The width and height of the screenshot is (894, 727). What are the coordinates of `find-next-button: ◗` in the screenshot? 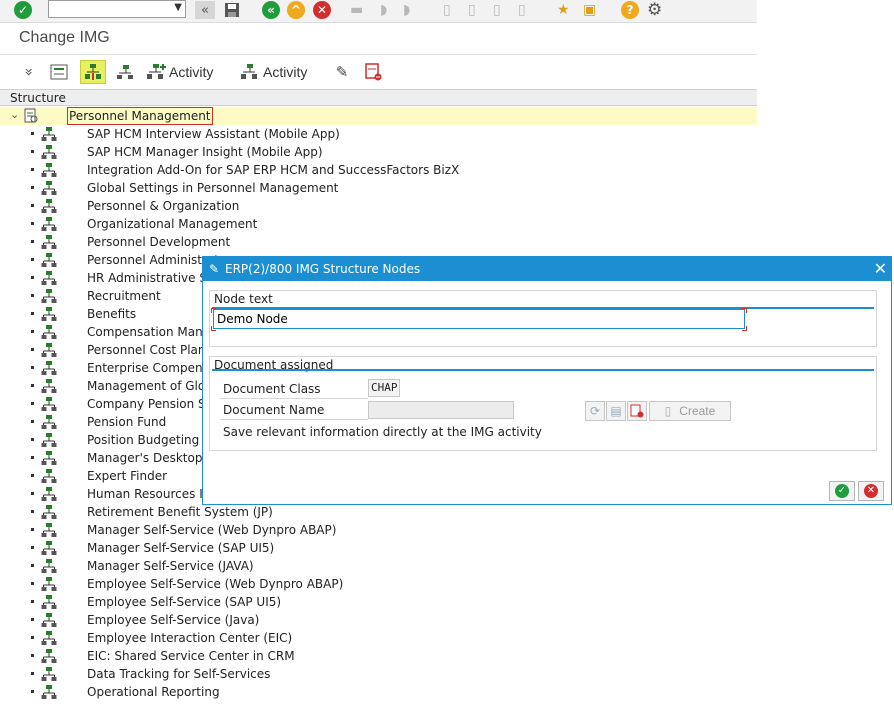 It's located at (406, 10).